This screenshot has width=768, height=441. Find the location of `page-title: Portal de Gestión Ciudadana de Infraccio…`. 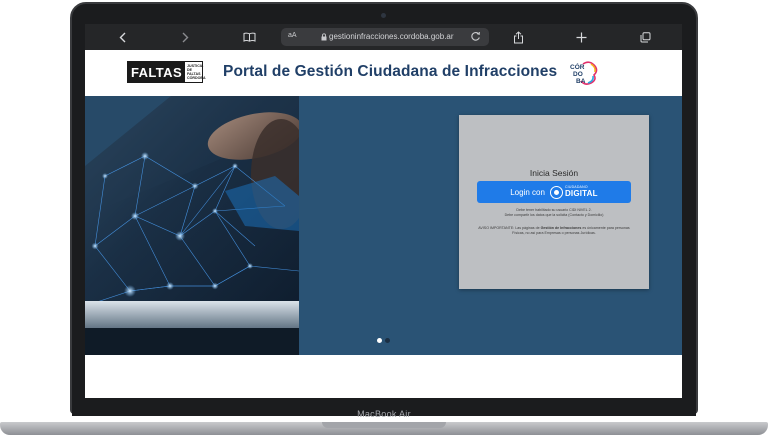

page-title: Portal de Gestión Ciudadana de Infraccio… is located at coordinates (390, 71).